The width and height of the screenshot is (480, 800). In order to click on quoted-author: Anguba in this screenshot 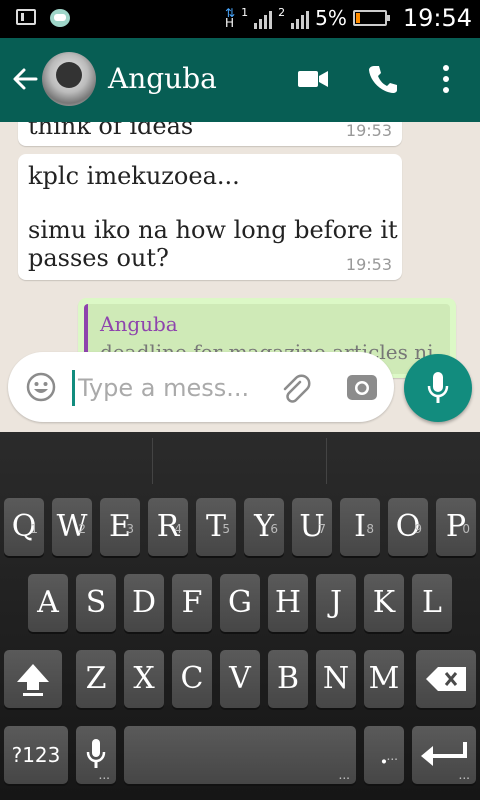, I will do `click(139, 324)`.